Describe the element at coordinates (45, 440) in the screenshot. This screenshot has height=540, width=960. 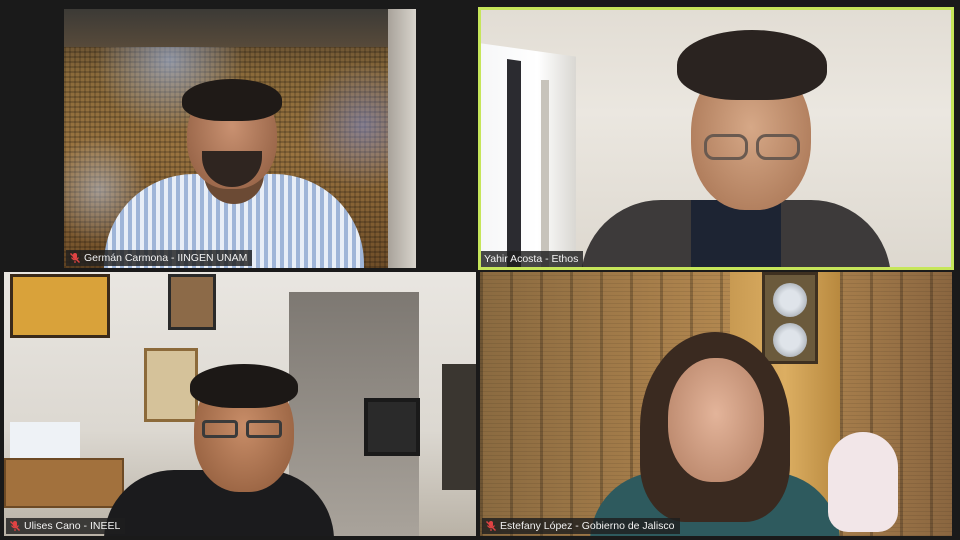
I see `decor-figure` at that location.